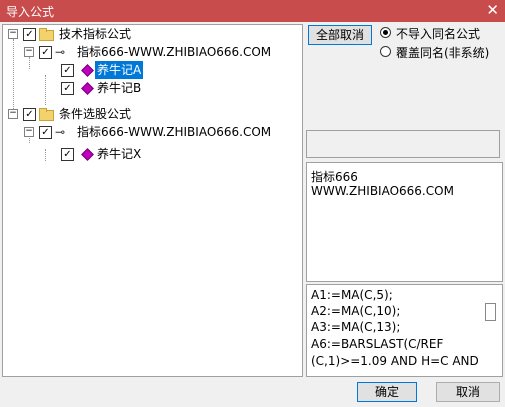  I want to click on tree-node-label: 技术指标公式, so click(95, 34).